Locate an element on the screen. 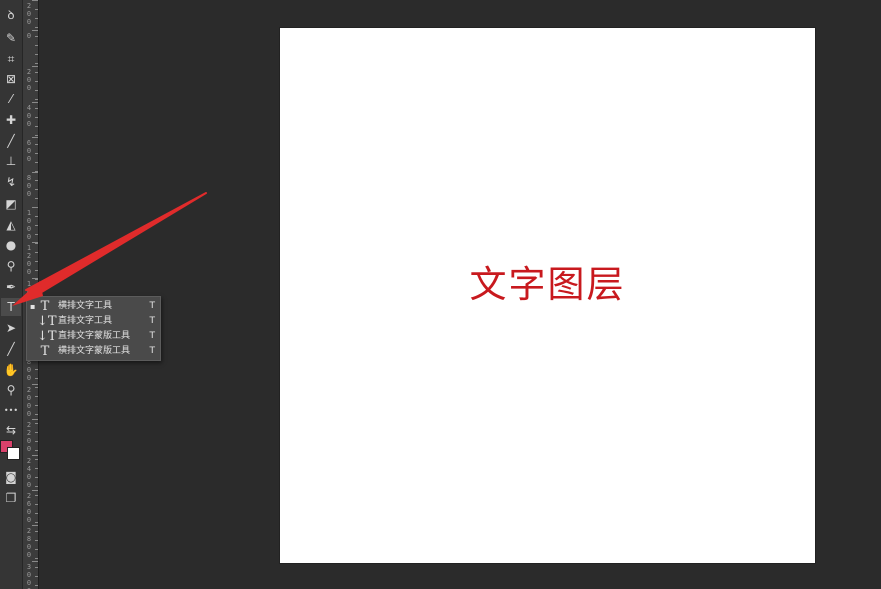  ruler-label: 3000 is located at coordinates (29, 576).